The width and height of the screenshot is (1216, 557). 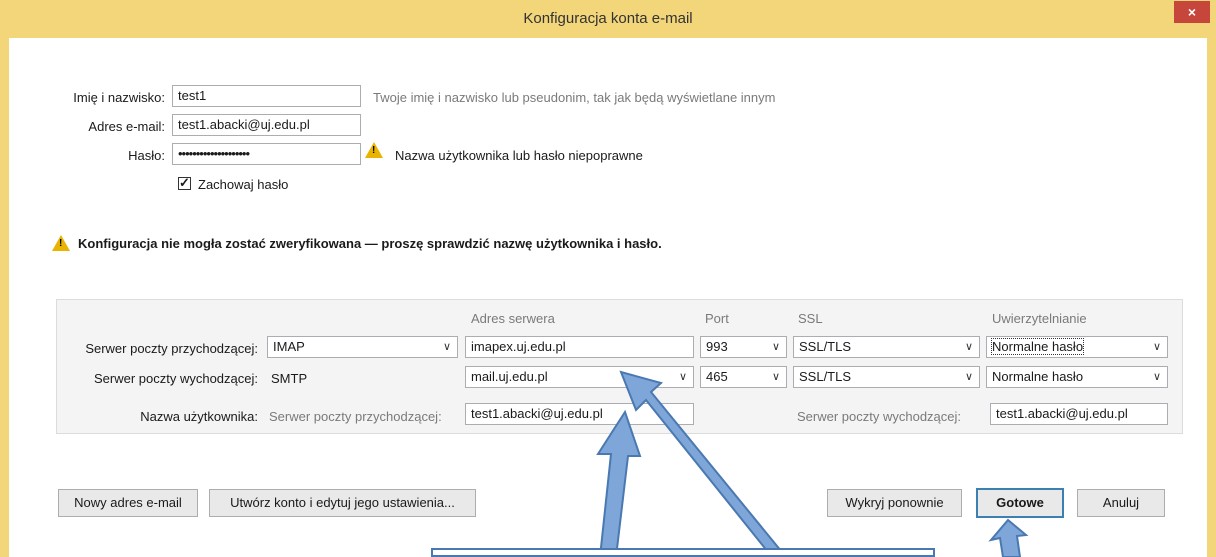 What do you see at coordinates (812, 463) in the screenshot?
I see `annotation-arrows` at bounding box center [812, 463].